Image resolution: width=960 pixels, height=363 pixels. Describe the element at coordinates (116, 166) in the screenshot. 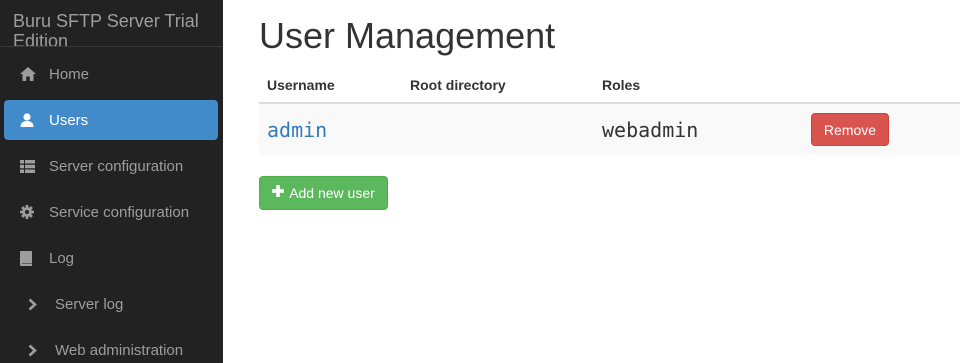

I see `sidebar-item-label: Server configuration` at that location.